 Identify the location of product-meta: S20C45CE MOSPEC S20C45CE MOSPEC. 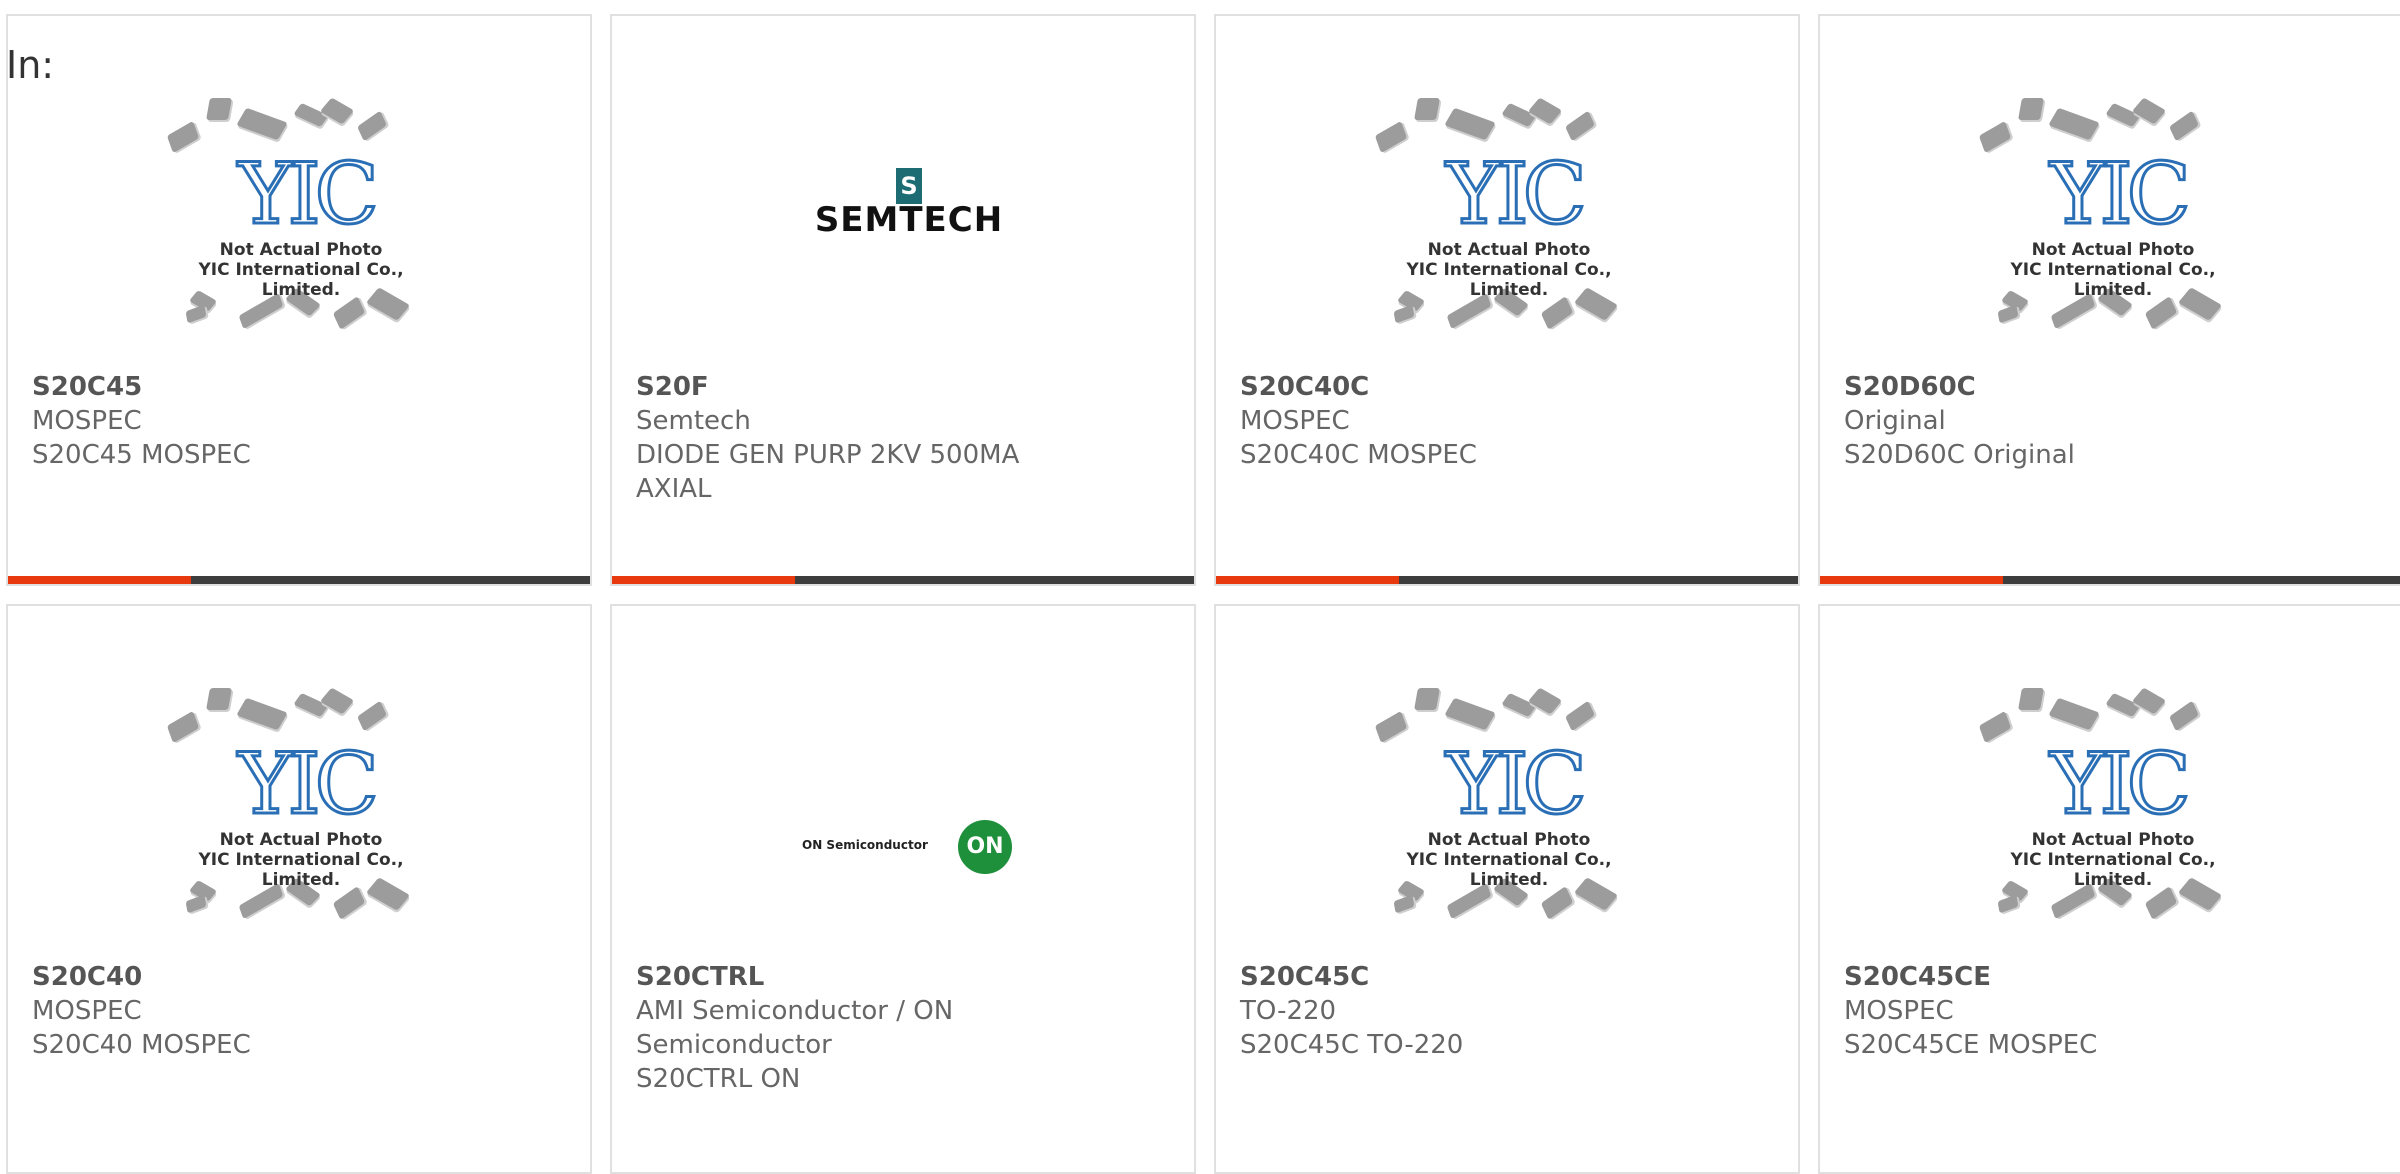
(2111, 1011).